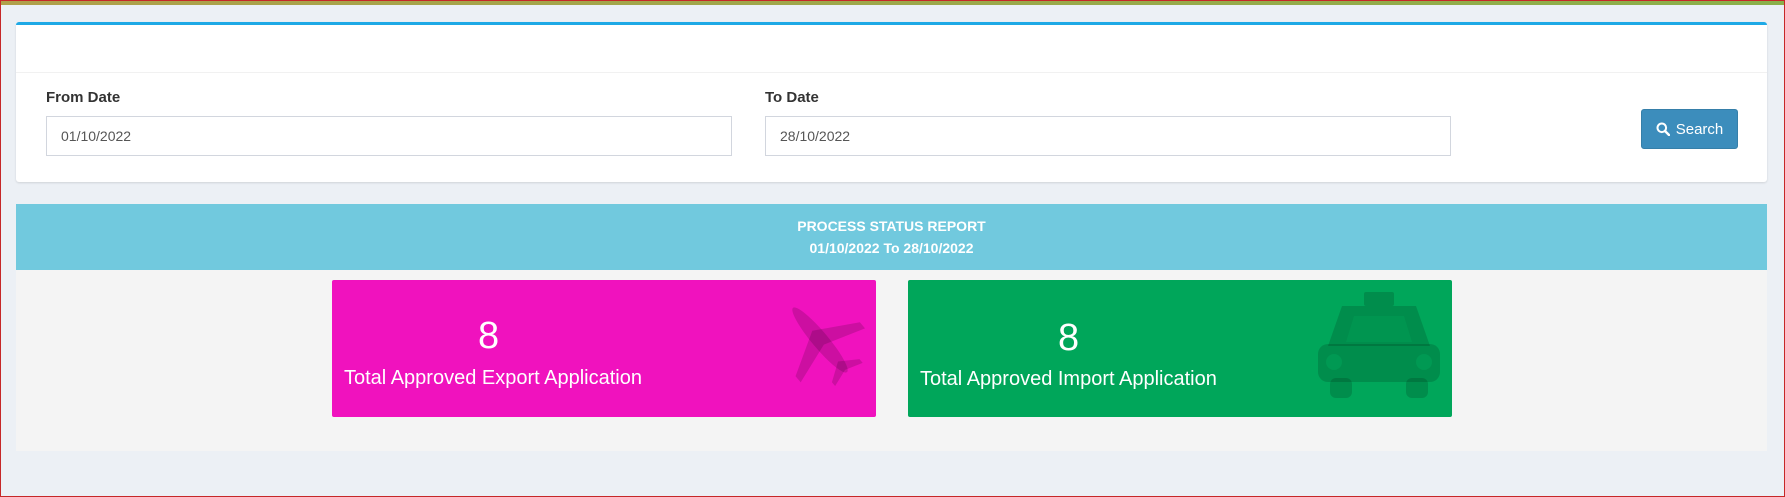  What do you see at coordinates (1068, 379) in the screenshot?
I see `import-caption: Total Approved Import Application` at bounding box center [1068, 379].